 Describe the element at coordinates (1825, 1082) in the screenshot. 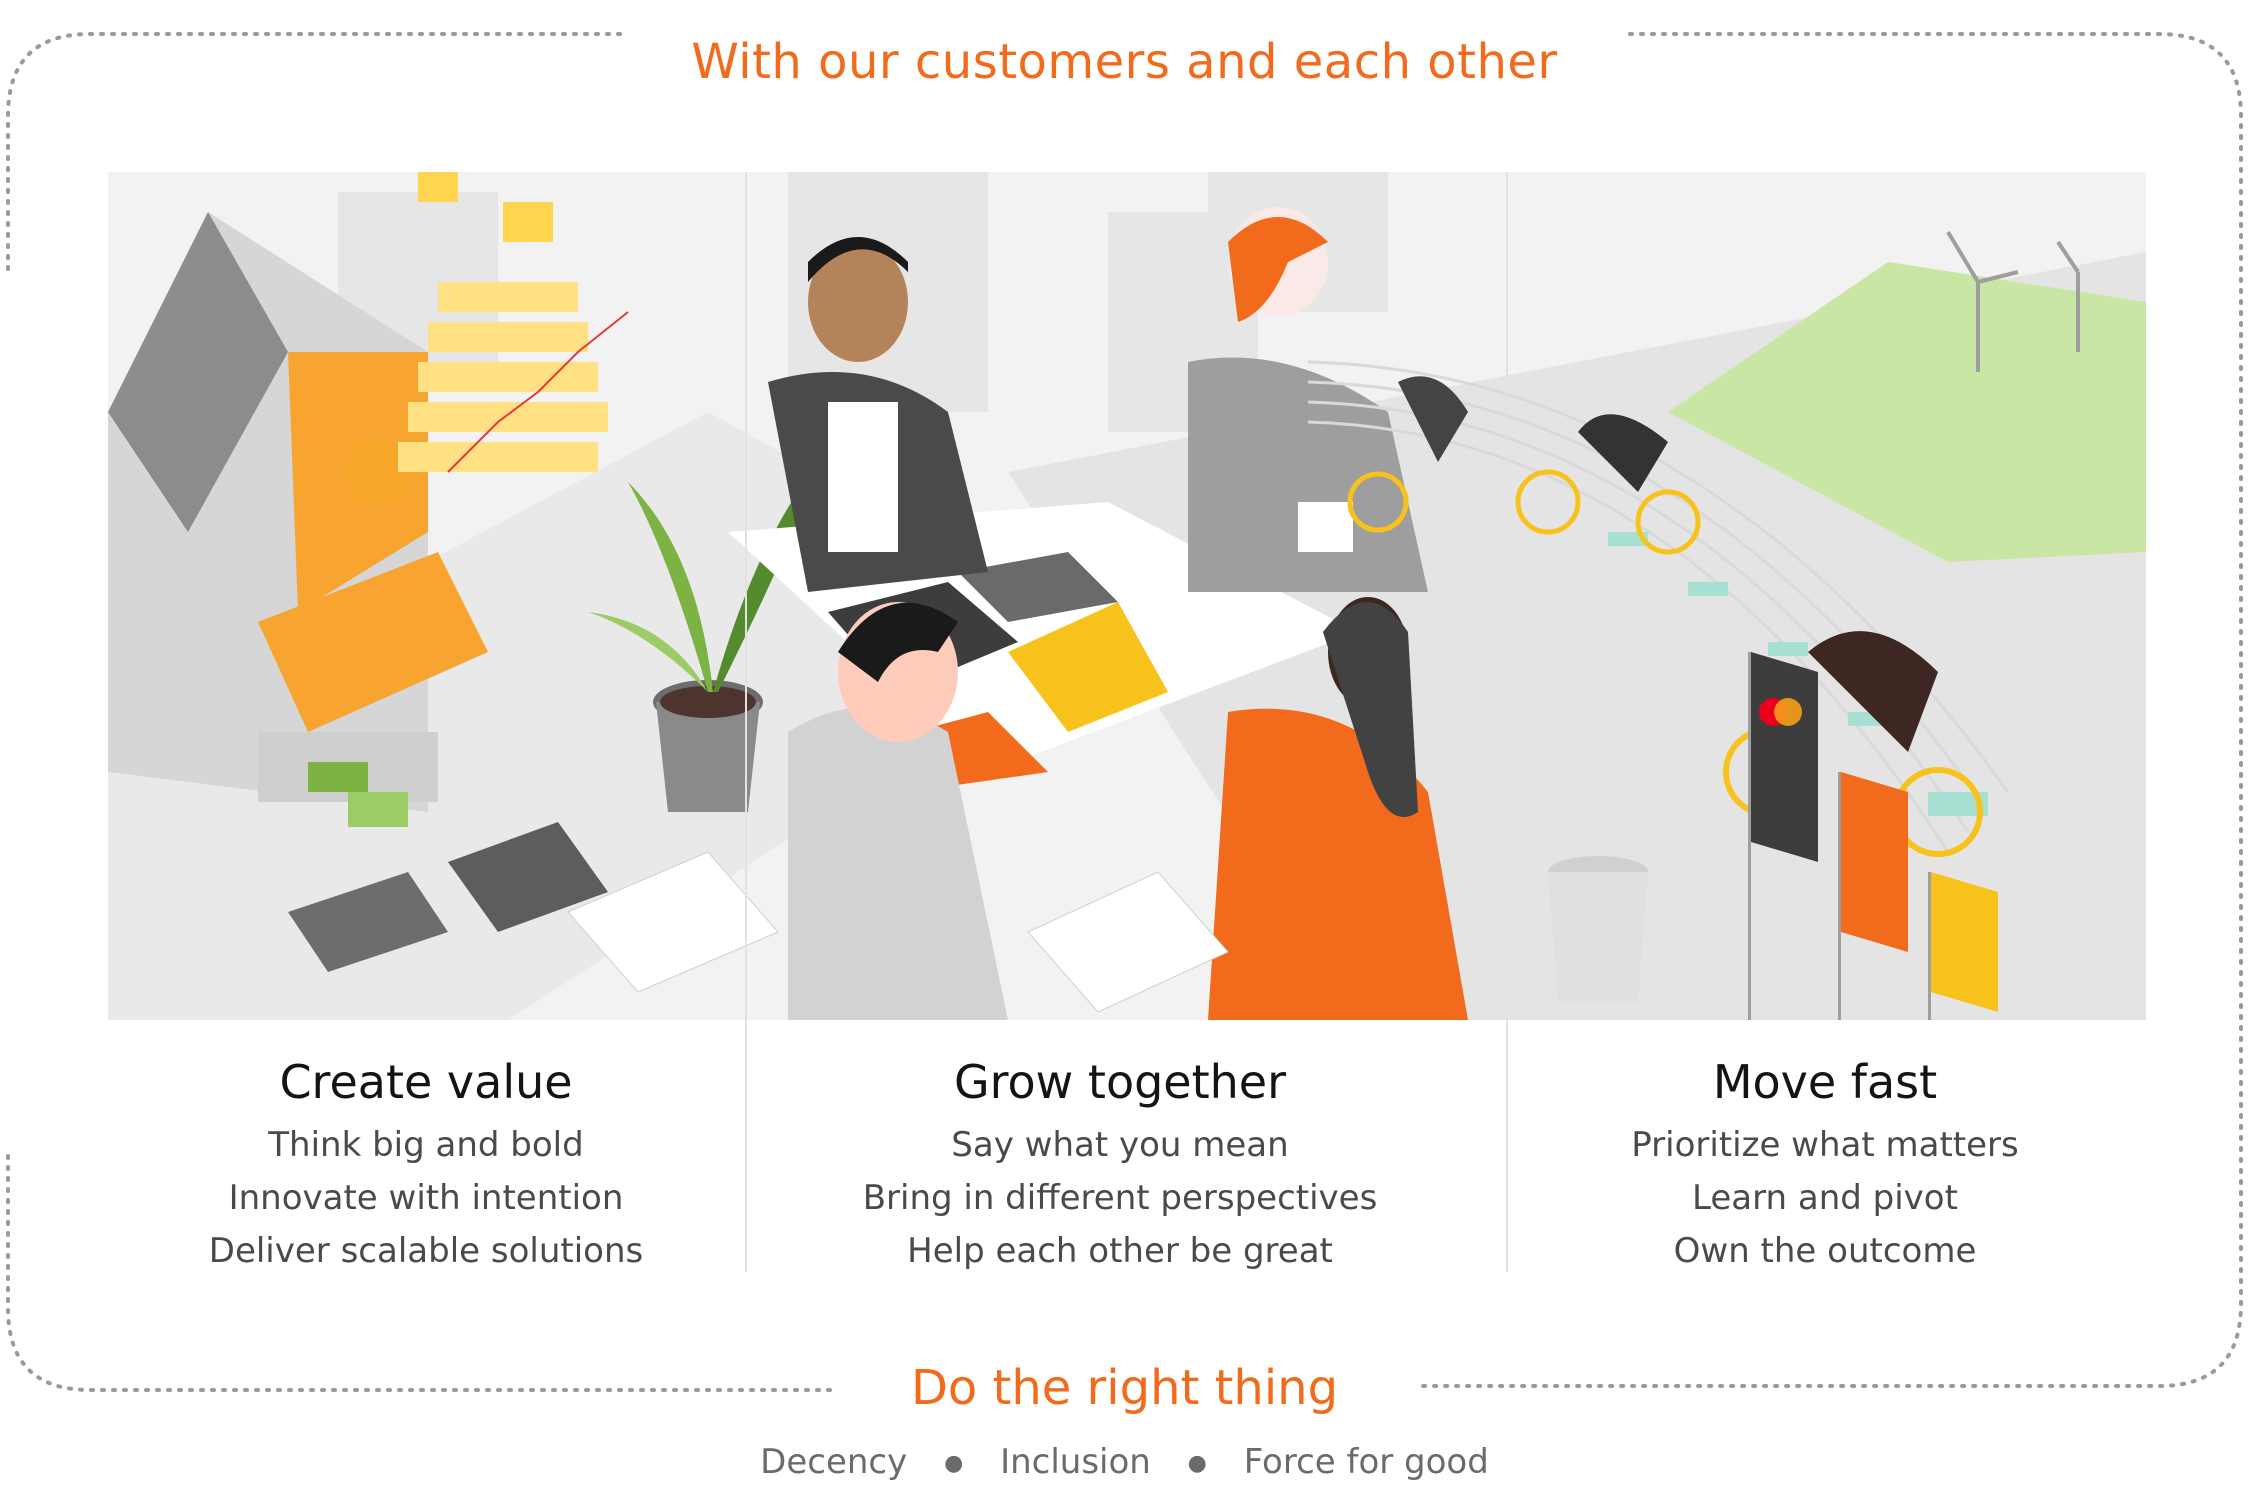

I see `column-heading: Move fast` at that location.